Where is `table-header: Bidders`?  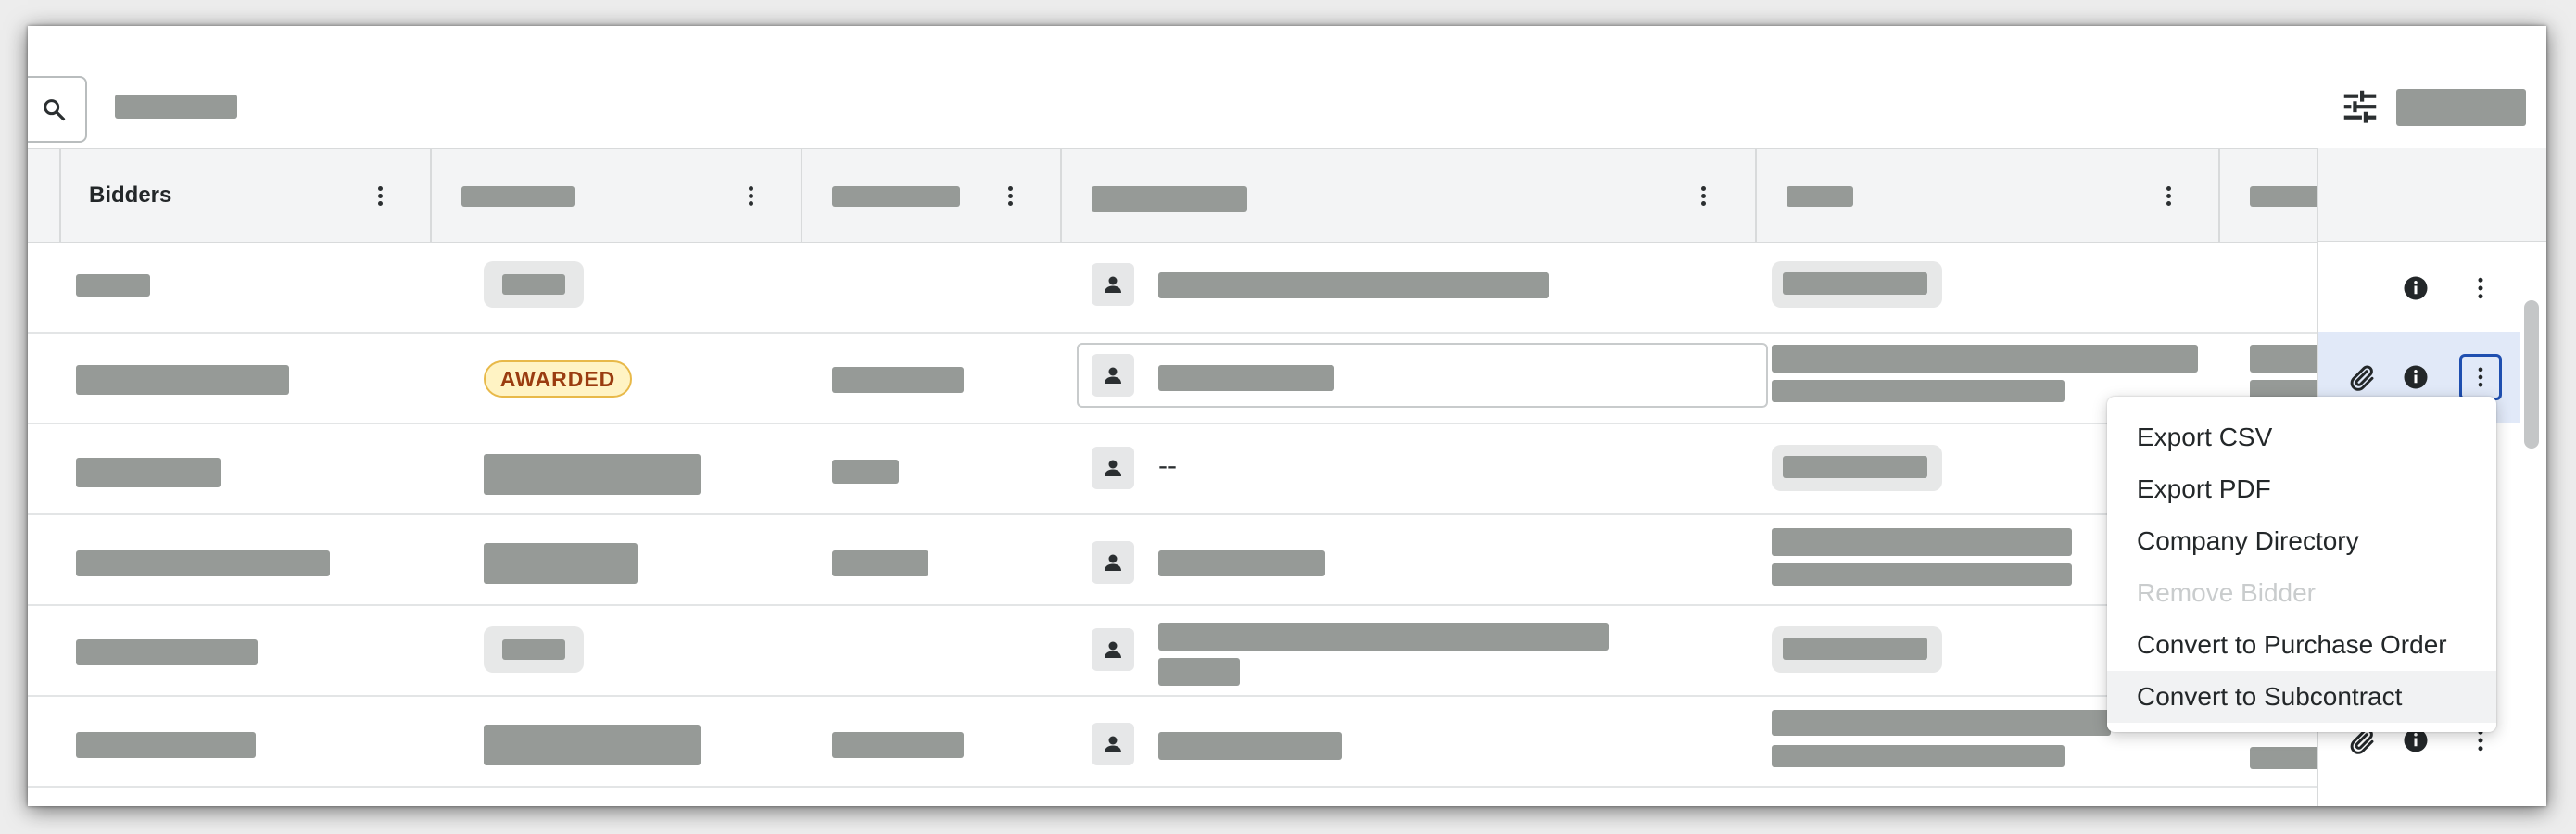
table-header: Bidders is located at coordinates (1177, 195).